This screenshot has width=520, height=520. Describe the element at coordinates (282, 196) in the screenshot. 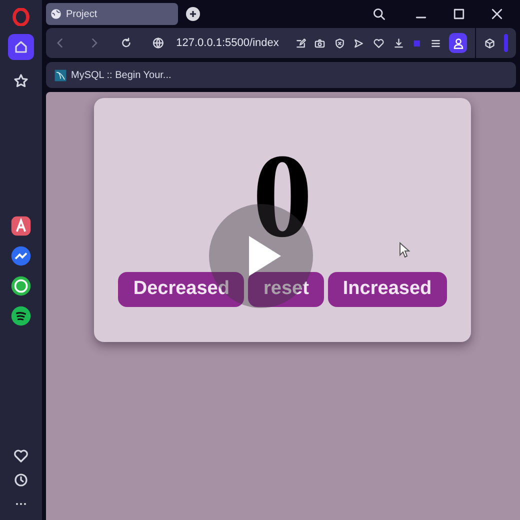

I see `counter-value: 0` at that location.